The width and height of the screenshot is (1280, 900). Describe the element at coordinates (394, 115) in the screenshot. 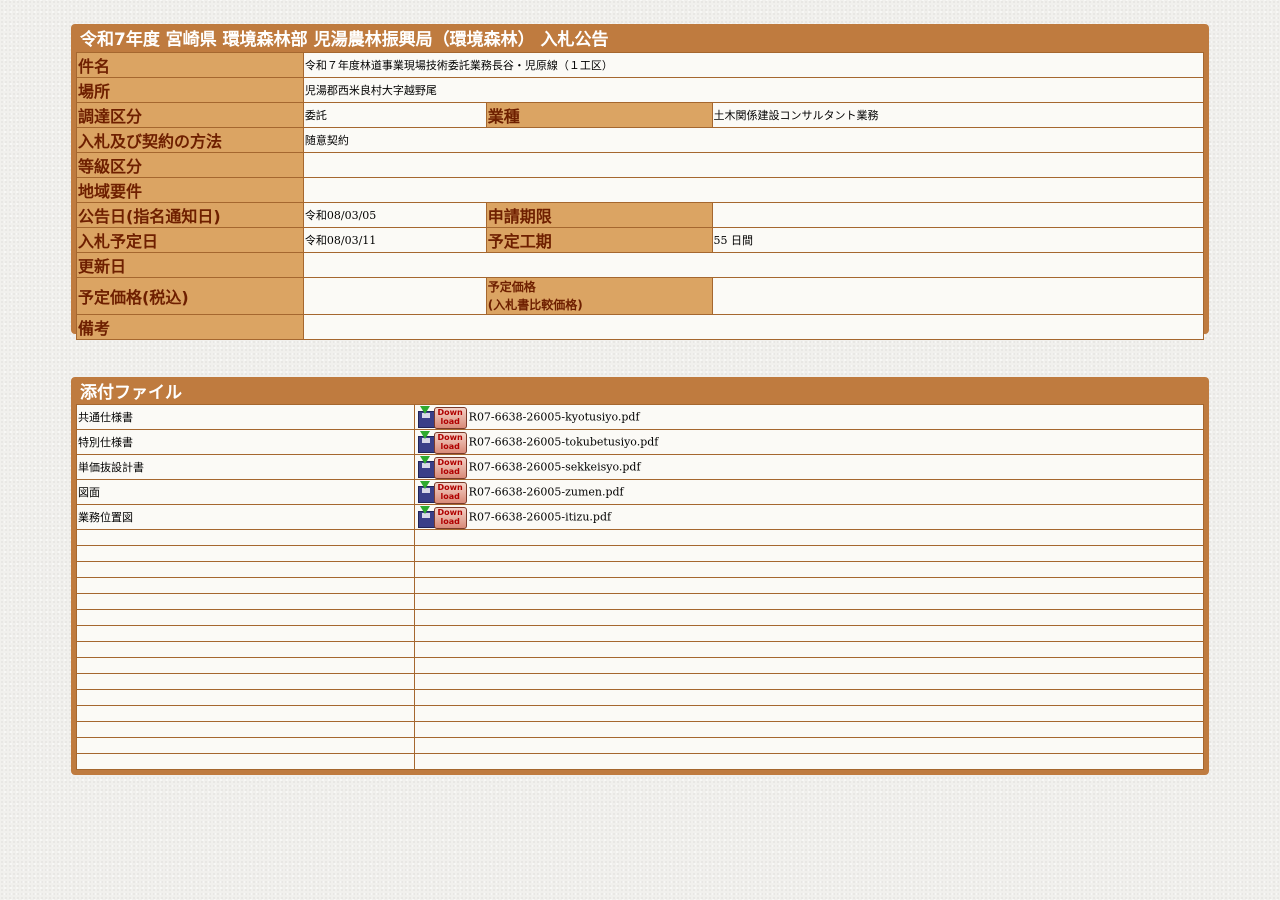

I see `value-chotatsu: 委託` at that location.